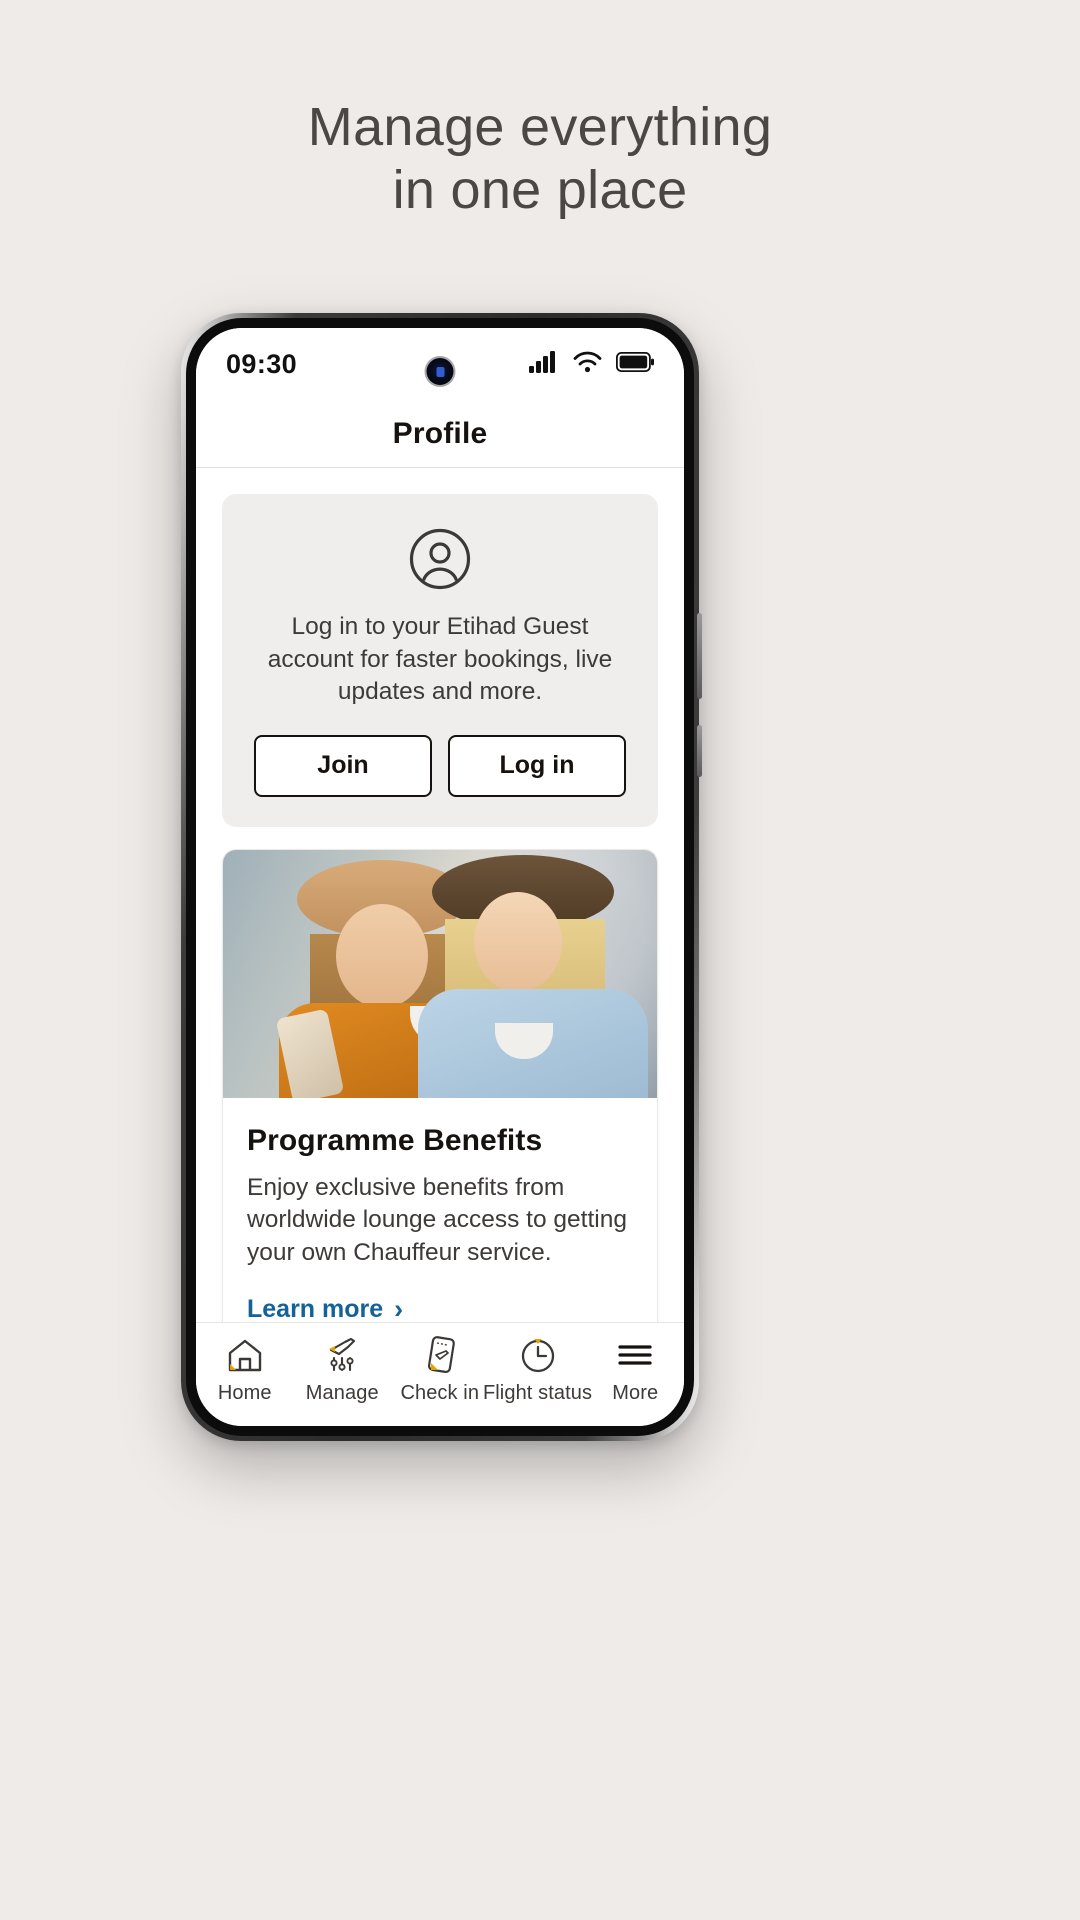 Image resolution: width=1080 pixels, height=1920 pixels. Describe the element at coordinates (440, 1393) in the screenshot. I see `nav-label-checkin: Check in` at that location.